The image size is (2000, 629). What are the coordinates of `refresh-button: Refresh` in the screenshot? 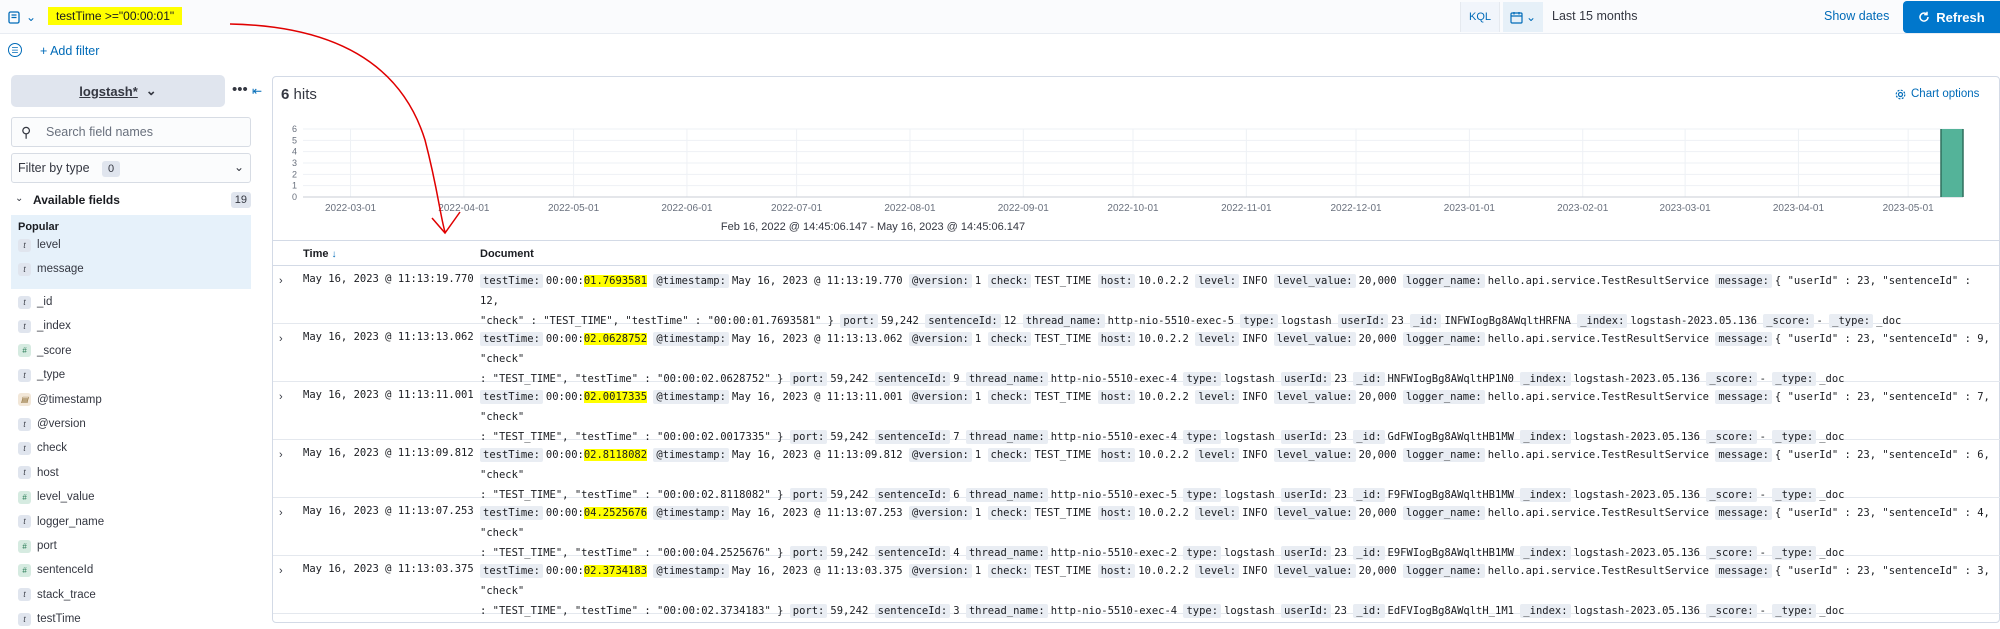 It's located at (1951, 17).